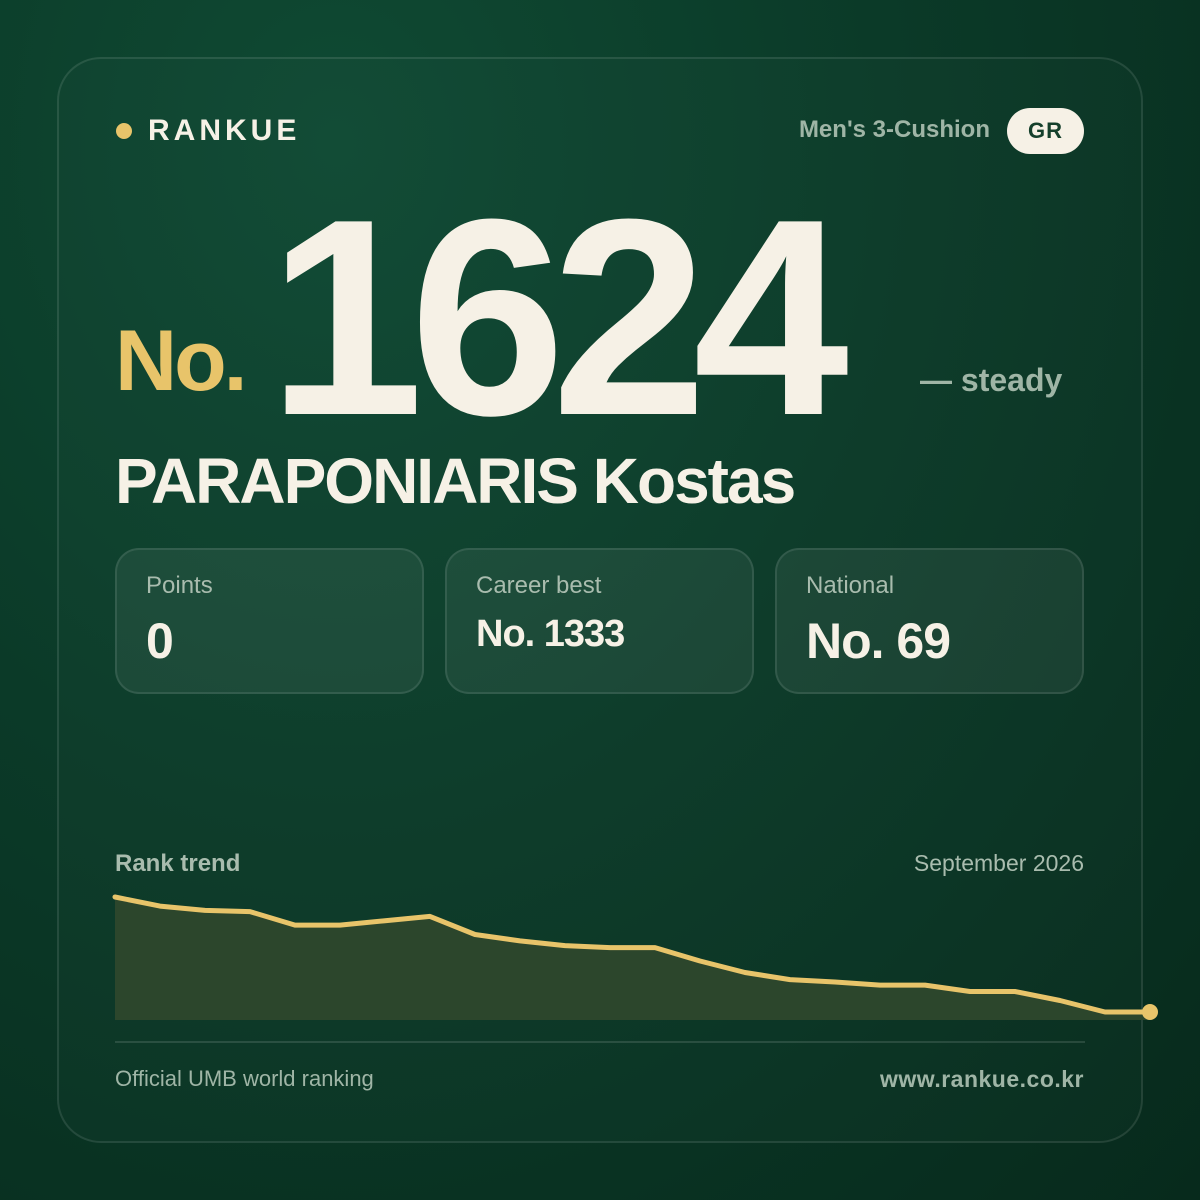  What do you see at coordinates (558, 318) in the screenshot?
I see `current-rank: 1624` at bounding box center [558, 318].